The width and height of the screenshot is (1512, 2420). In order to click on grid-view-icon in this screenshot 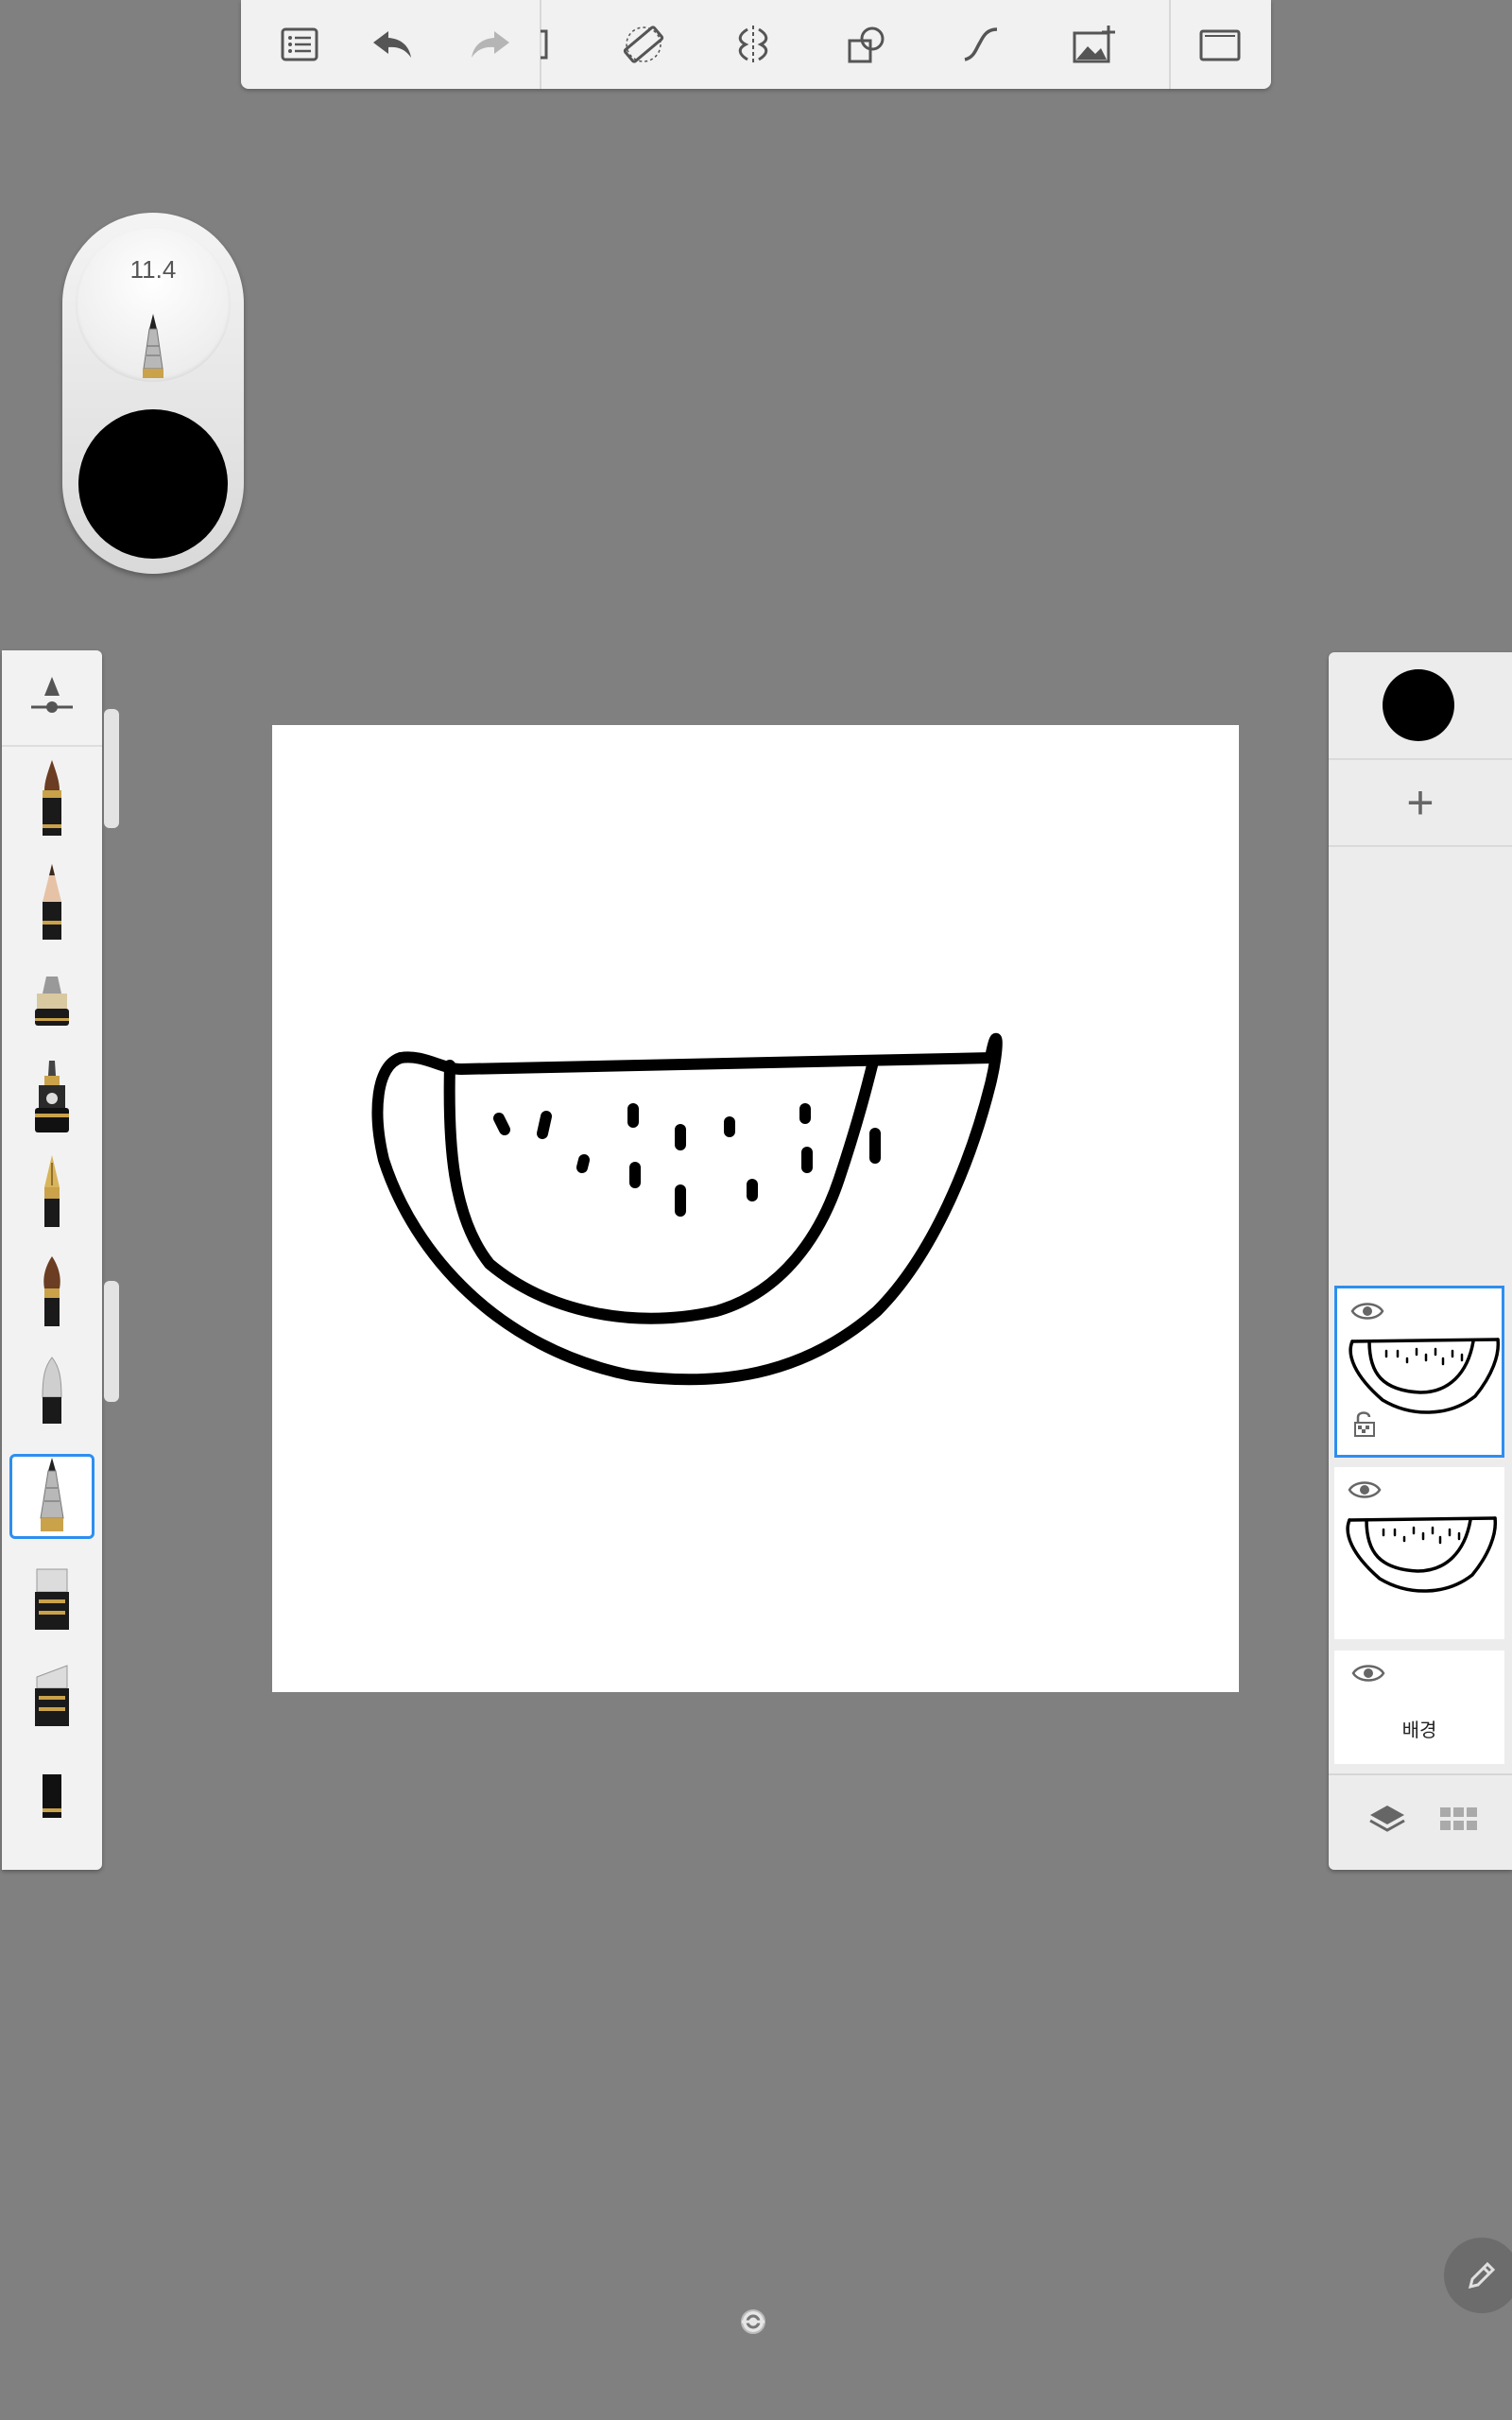, I will do `click(1459, 1818)`.